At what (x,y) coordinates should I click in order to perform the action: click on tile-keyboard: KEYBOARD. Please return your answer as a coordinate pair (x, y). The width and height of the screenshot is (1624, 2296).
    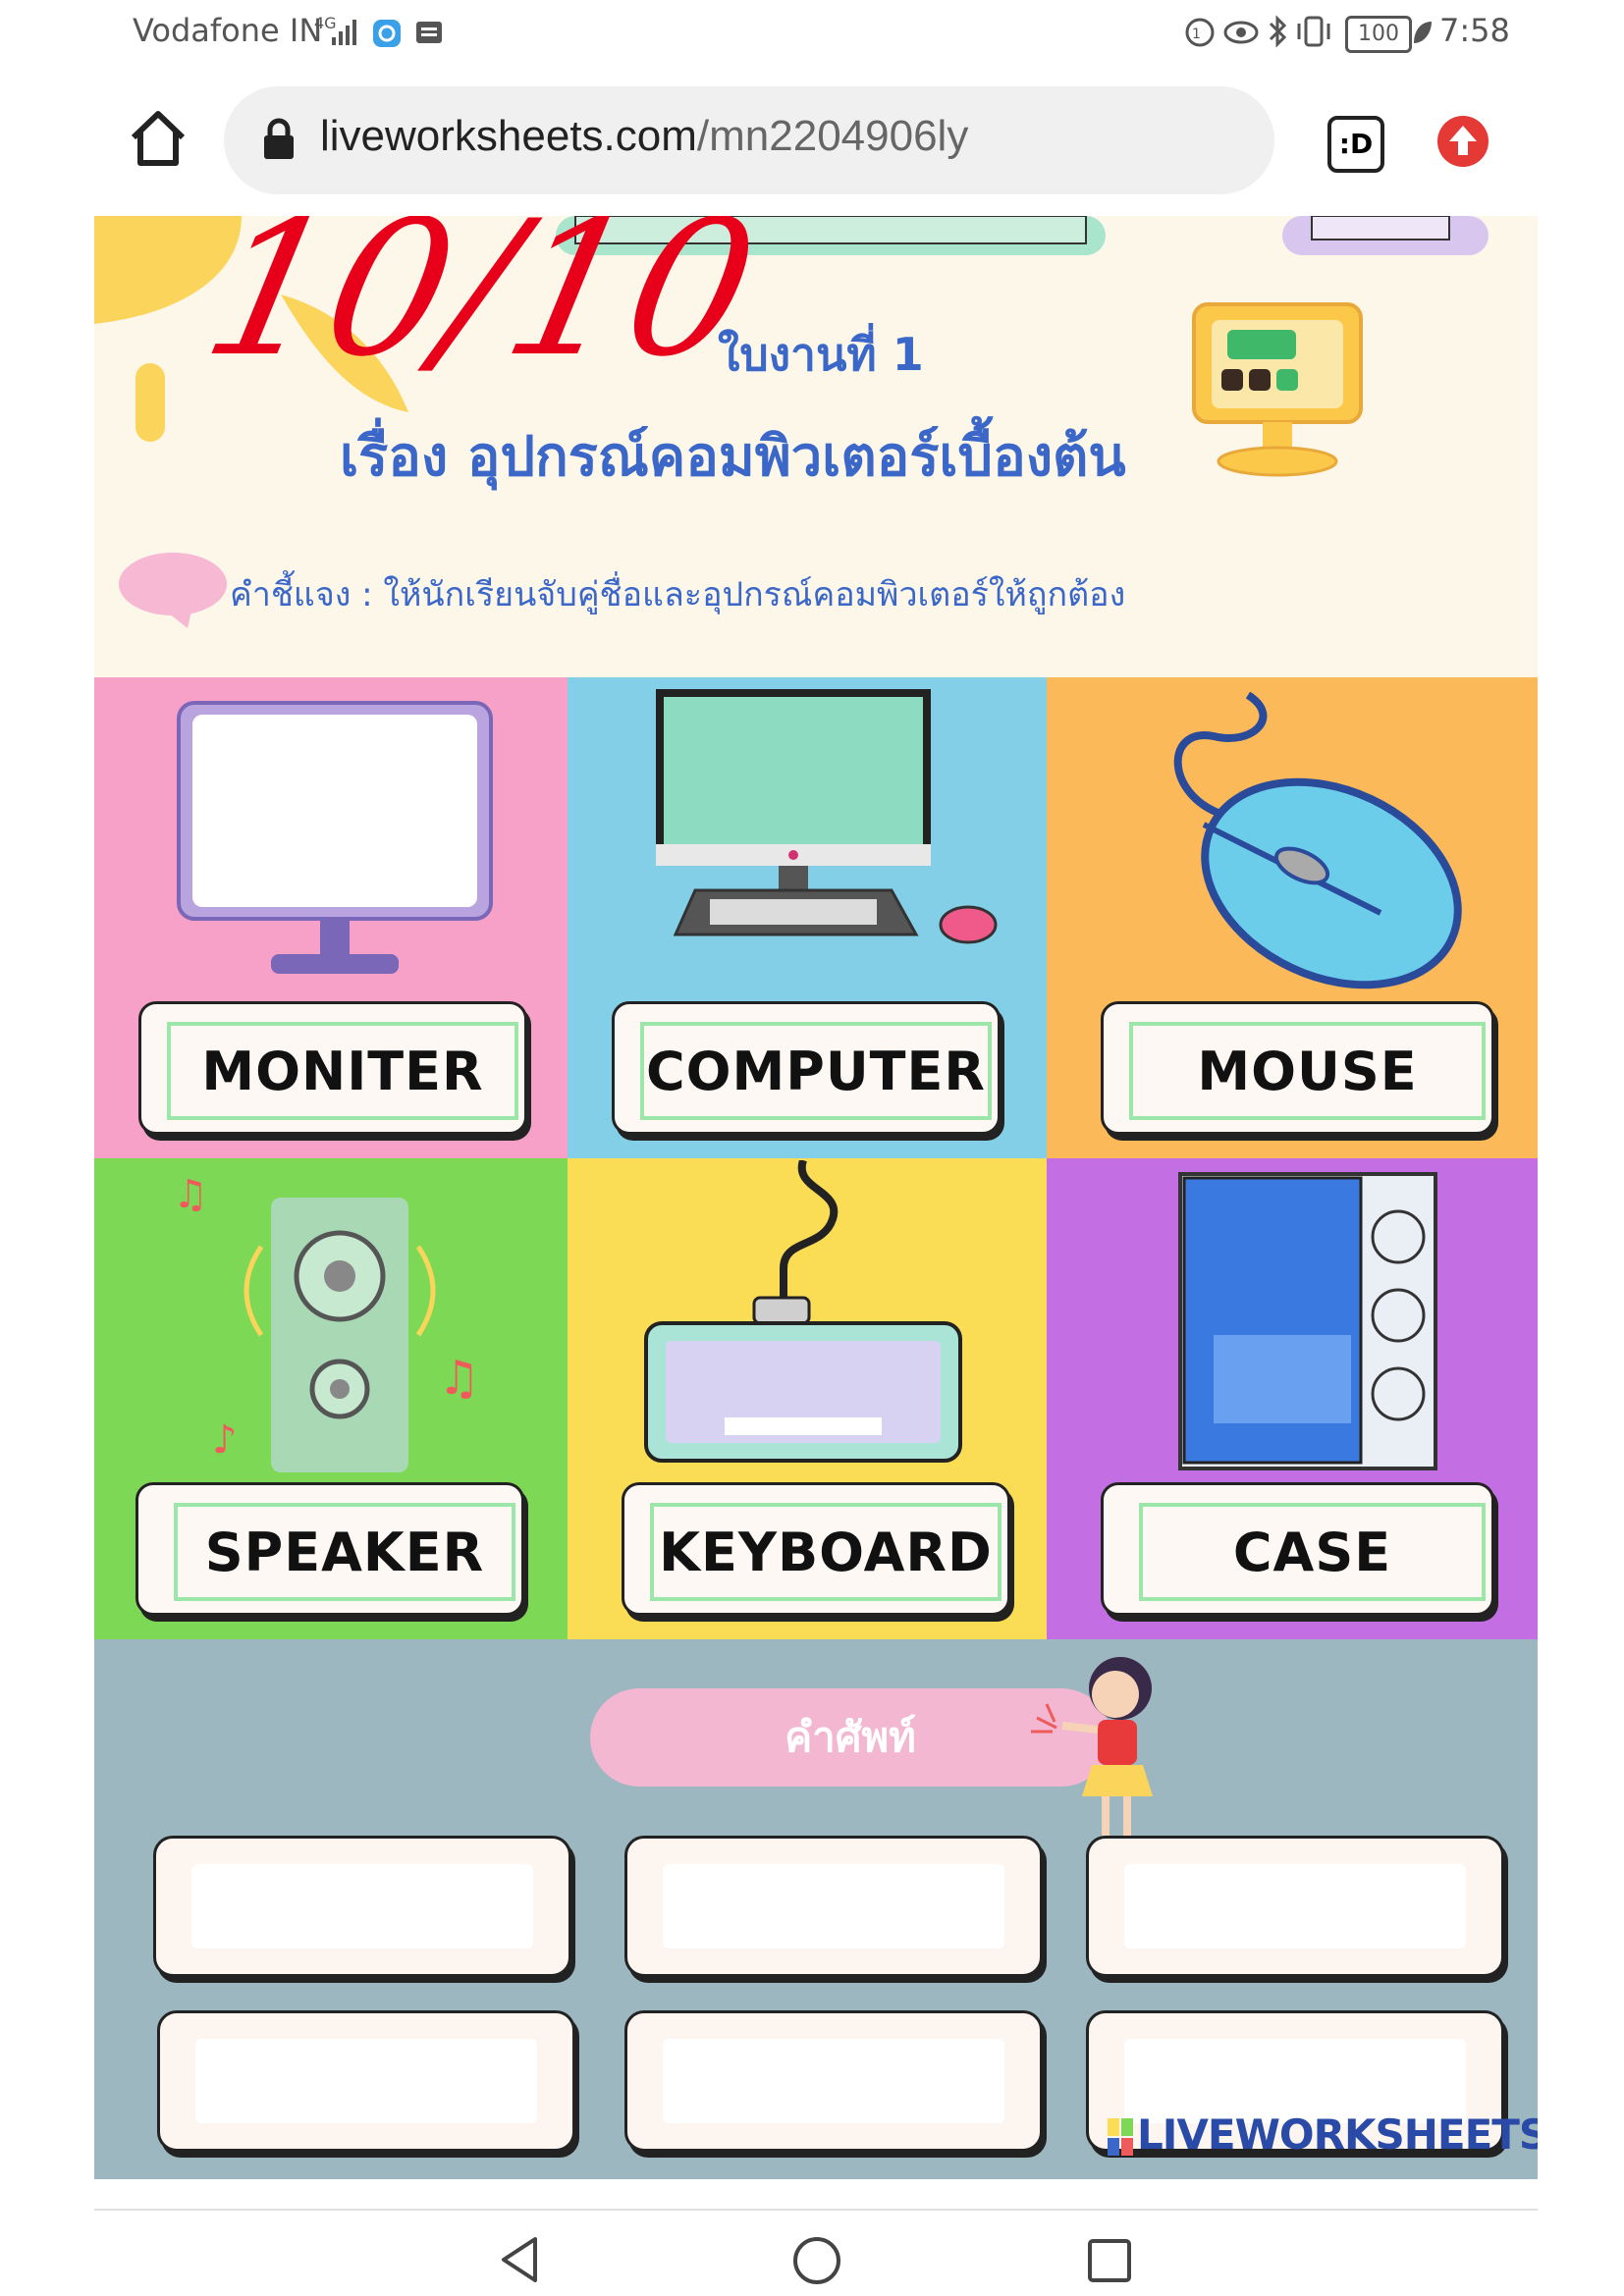
    Looking at the image, I should click on (807, 1398).